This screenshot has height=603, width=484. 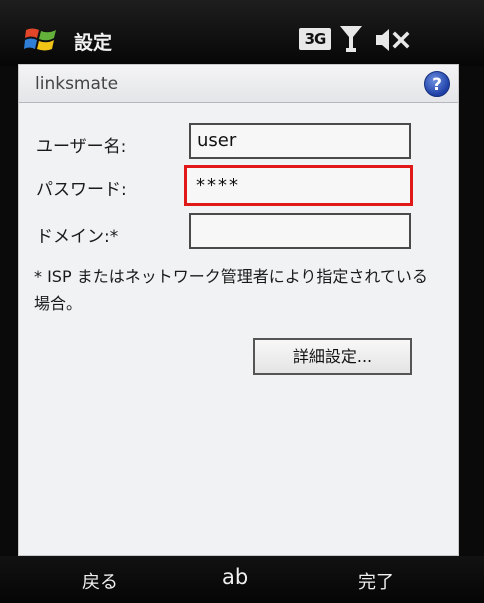 What do you see at coordinates (235, 577) in the screenshot?
I see `input-mode-softkey: ab` at bounding box center [235, 577].